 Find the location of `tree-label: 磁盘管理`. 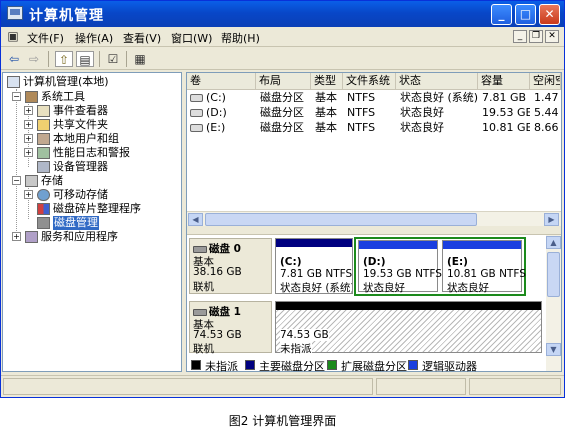

tree-label: 磁盘管理 is located at coordinates (76, 223).